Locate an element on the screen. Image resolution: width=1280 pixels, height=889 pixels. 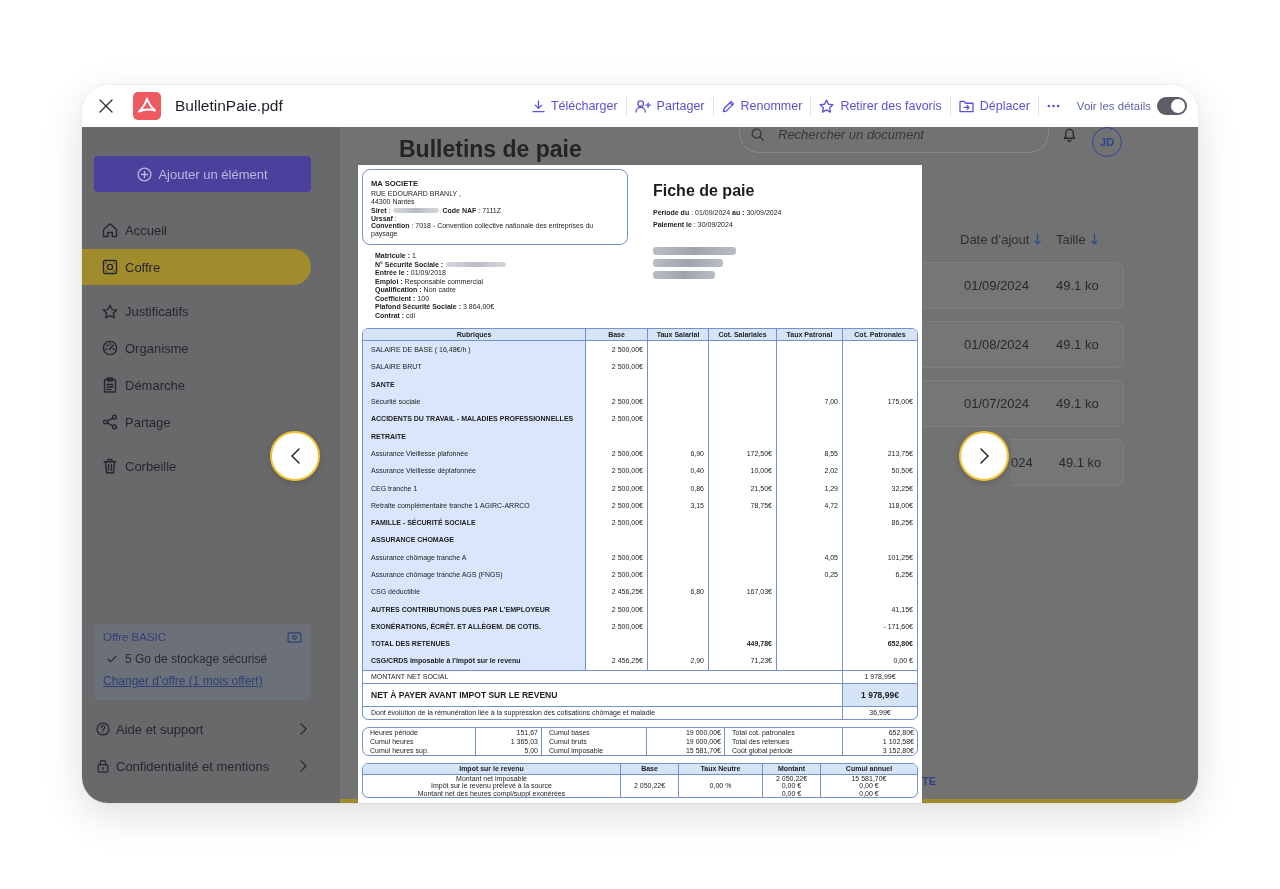
trash-icon is located at coordinates (110, 466).